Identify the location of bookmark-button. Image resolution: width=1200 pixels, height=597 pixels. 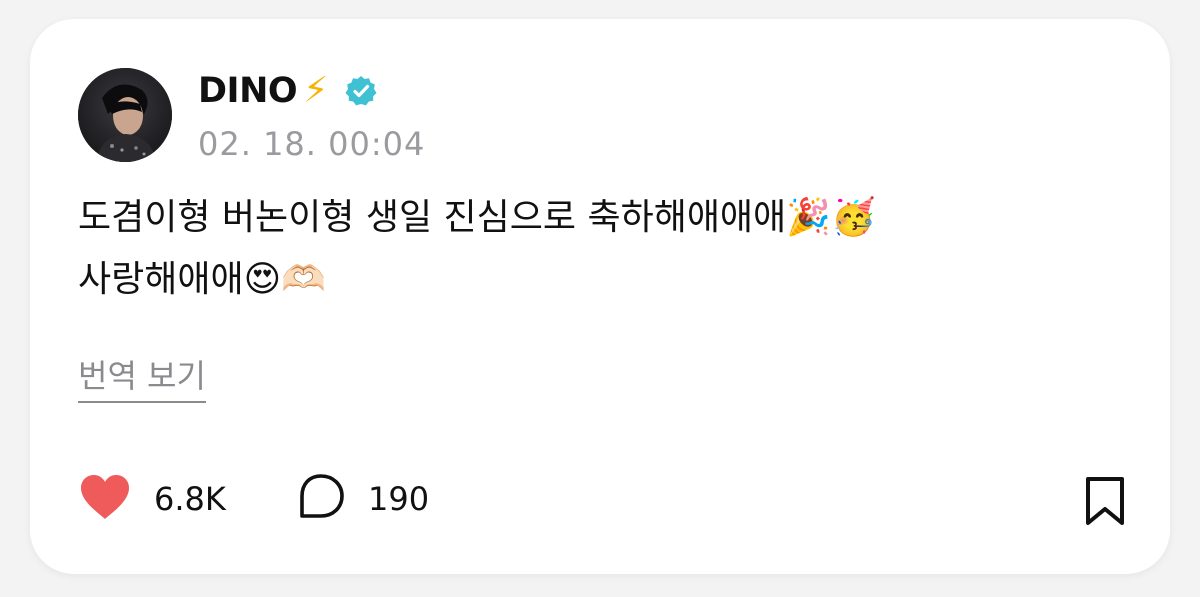
(1105, 503).